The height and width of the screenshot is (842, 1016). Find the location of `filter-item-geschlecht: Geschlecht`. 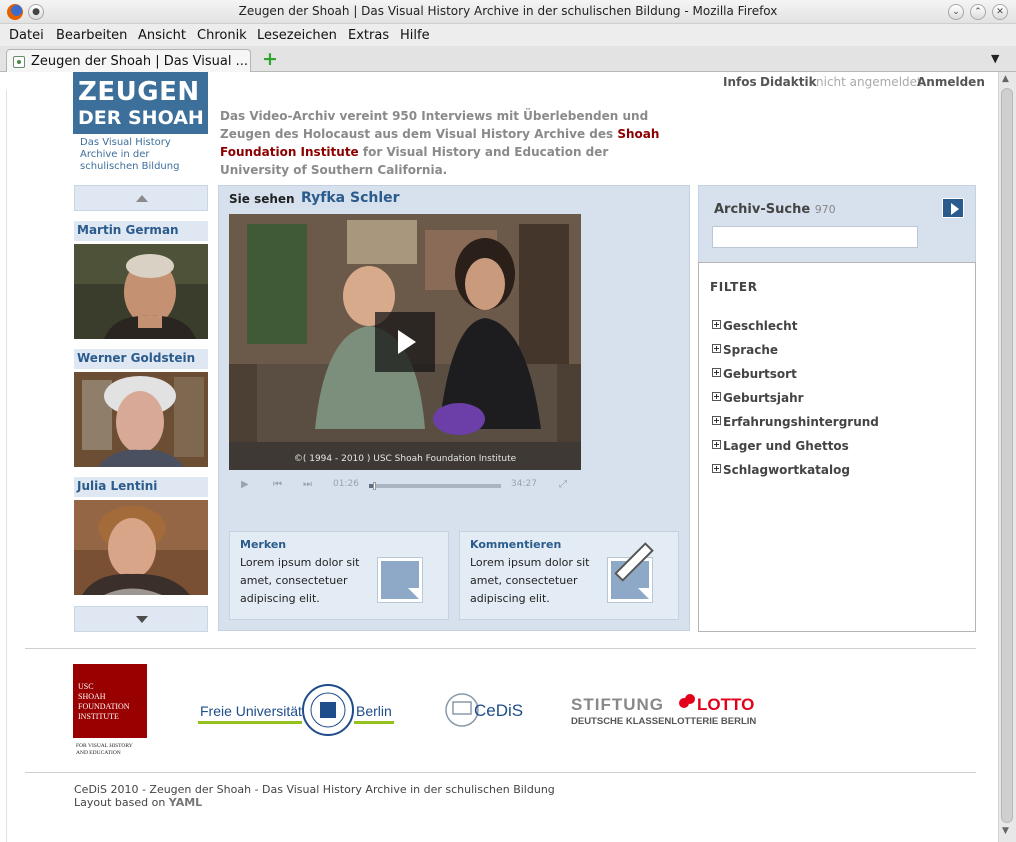

filter-item-geschlecht: Geschlecht is located at coordinates (754, 326).